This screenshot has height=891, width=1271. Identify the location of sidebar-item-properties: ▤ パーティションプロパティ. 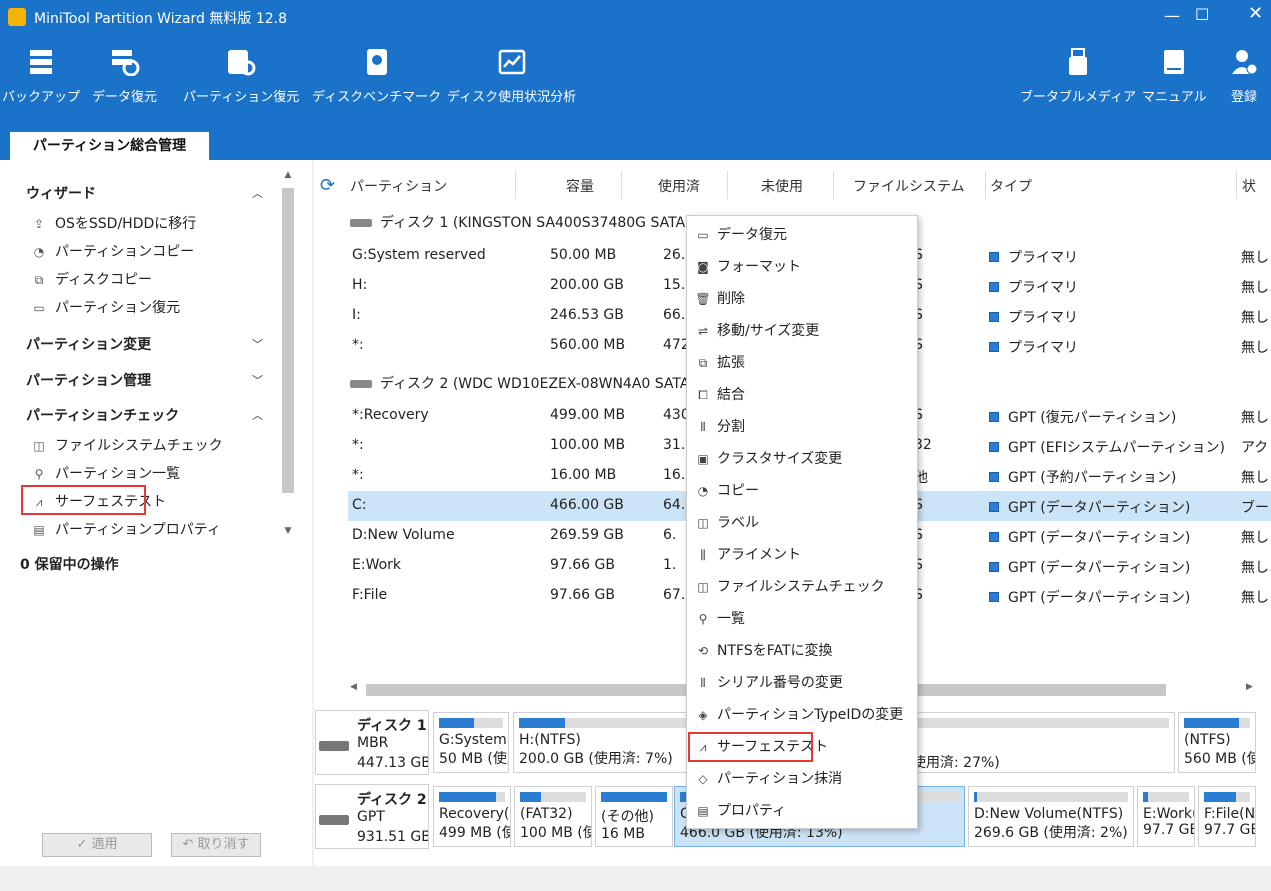
(125, 529).